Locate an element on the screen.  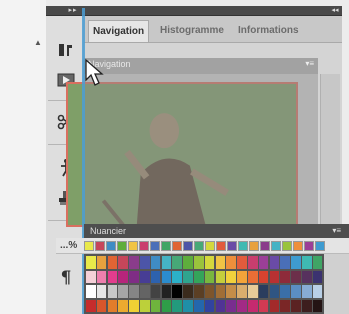
tab-swatches: Nuancier is located at coordinates (108, 231).